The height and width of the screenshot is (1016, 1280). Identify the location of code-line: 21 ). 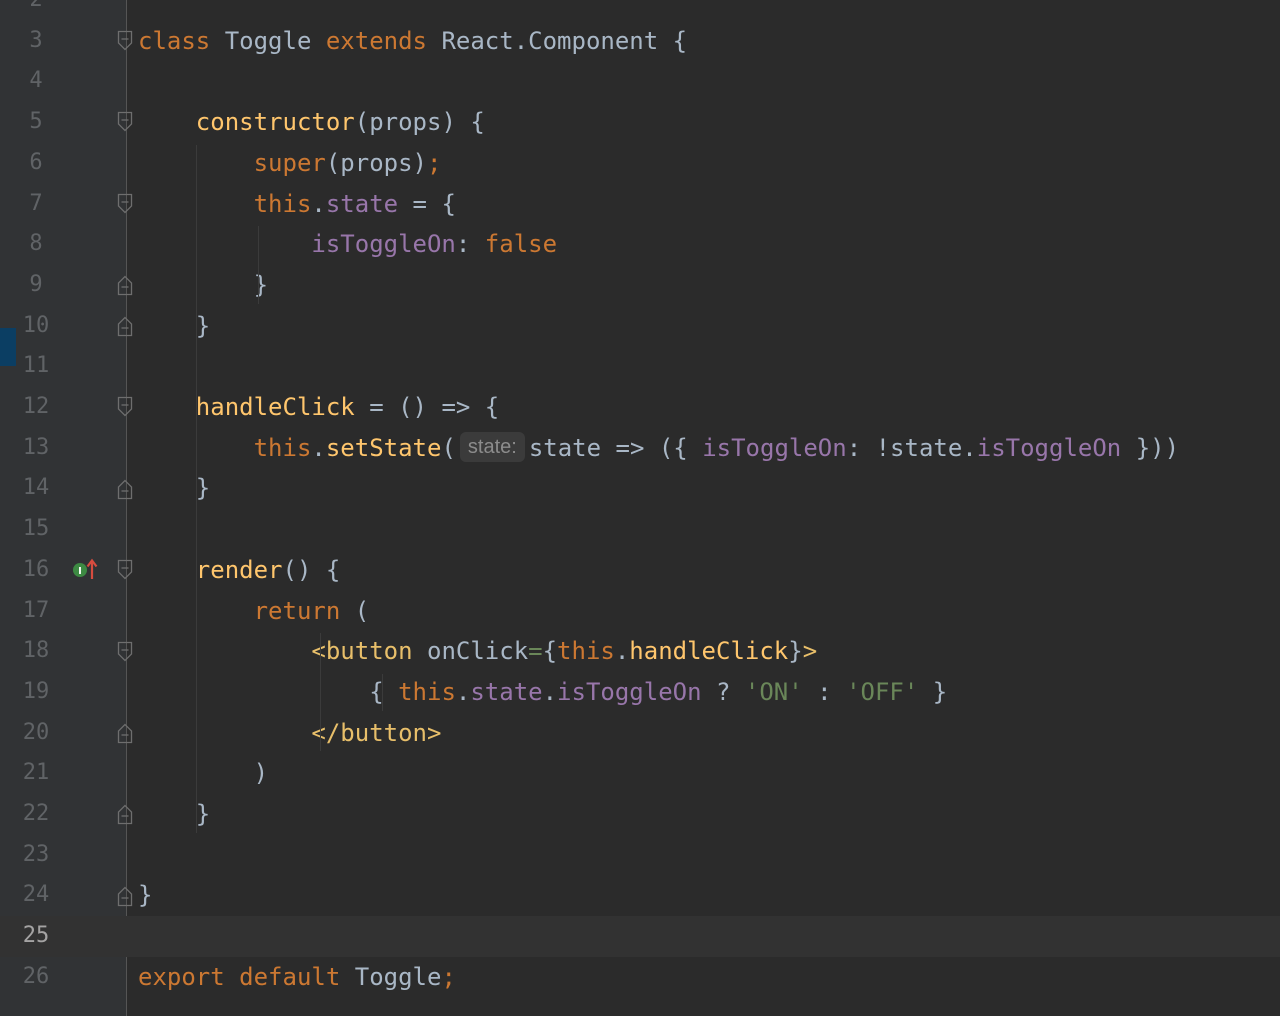
(640, 773).